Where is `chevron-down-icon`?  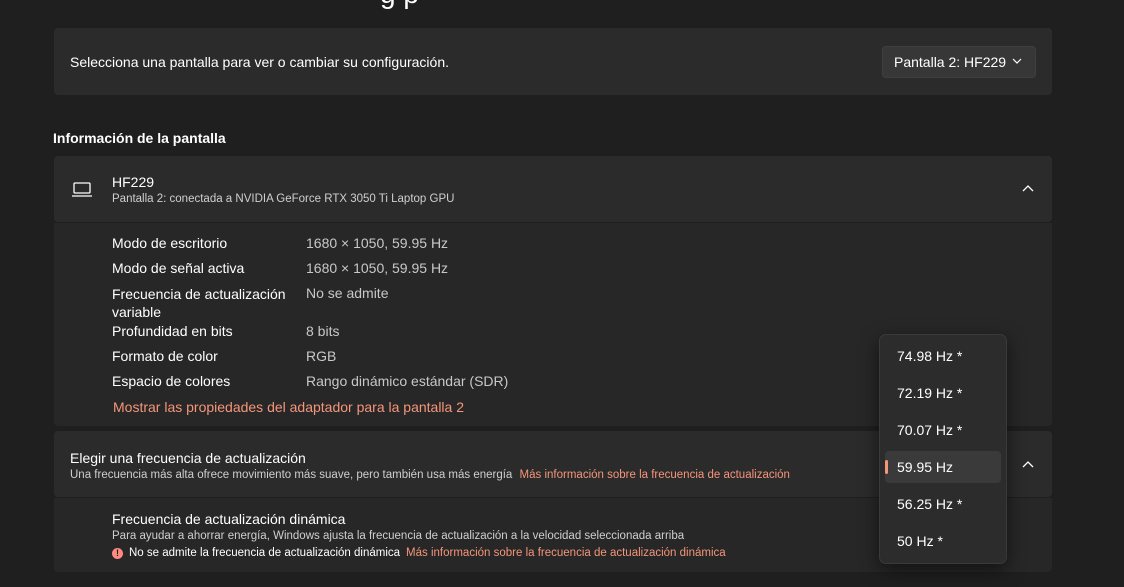
chevron-down-icon is located at coordinates (1017, 61).